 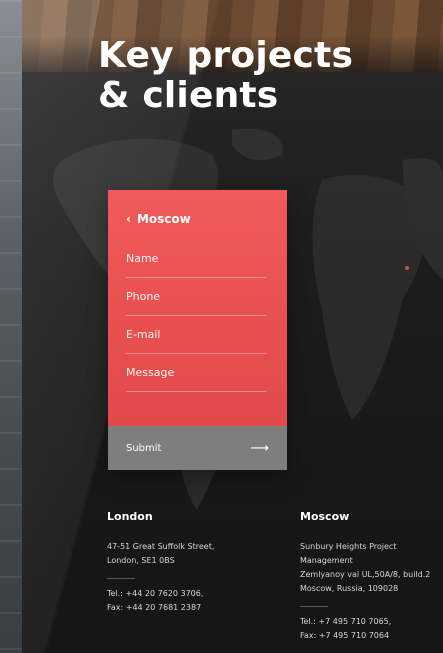 I want to click on fax-line: Fax: +7 495 710 7064, so click(x=345, y=635).